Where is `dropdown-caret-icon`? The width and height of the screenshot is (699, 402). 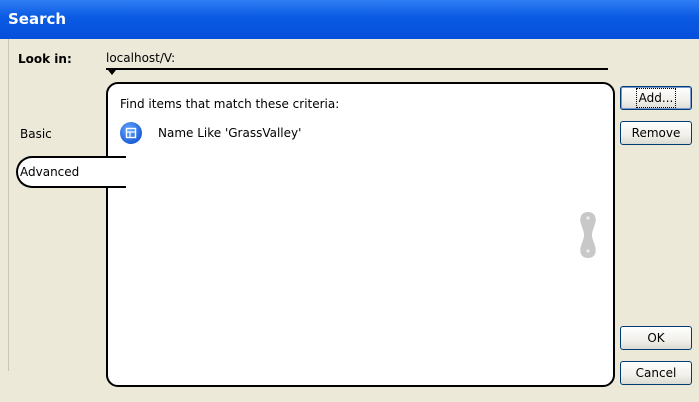
dropdown-caret-icon is located at coordinates (112, 72).